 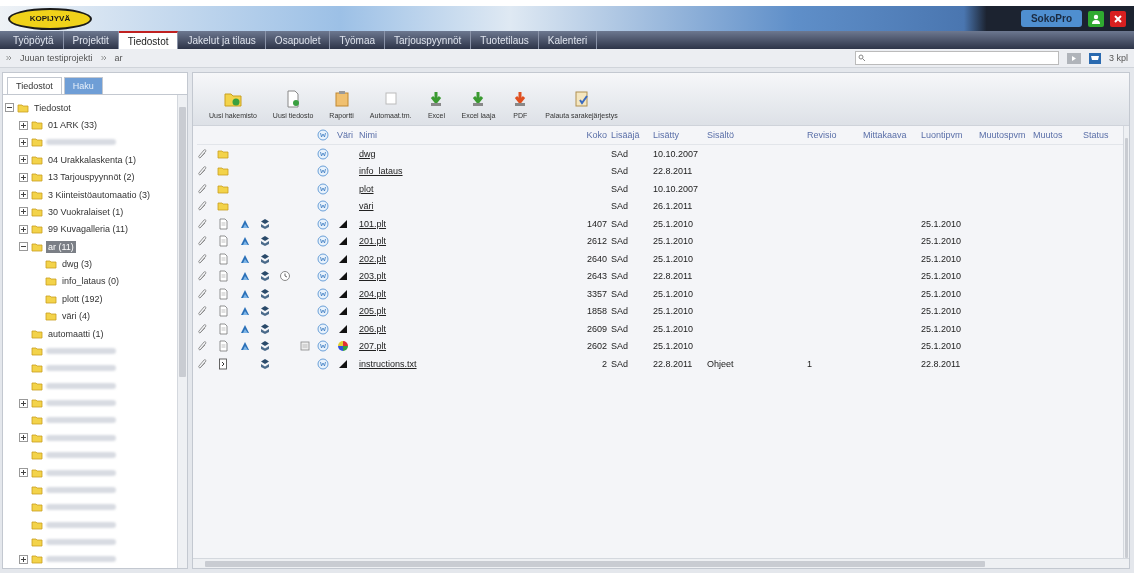 I want to click on user-button, so click(x=1096, y=18).